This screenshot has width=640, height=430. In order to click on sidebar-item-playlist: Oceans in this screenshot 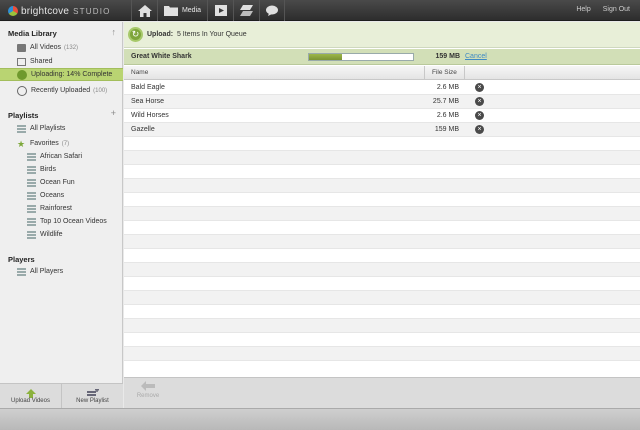, I will do `click(61, 195)`.